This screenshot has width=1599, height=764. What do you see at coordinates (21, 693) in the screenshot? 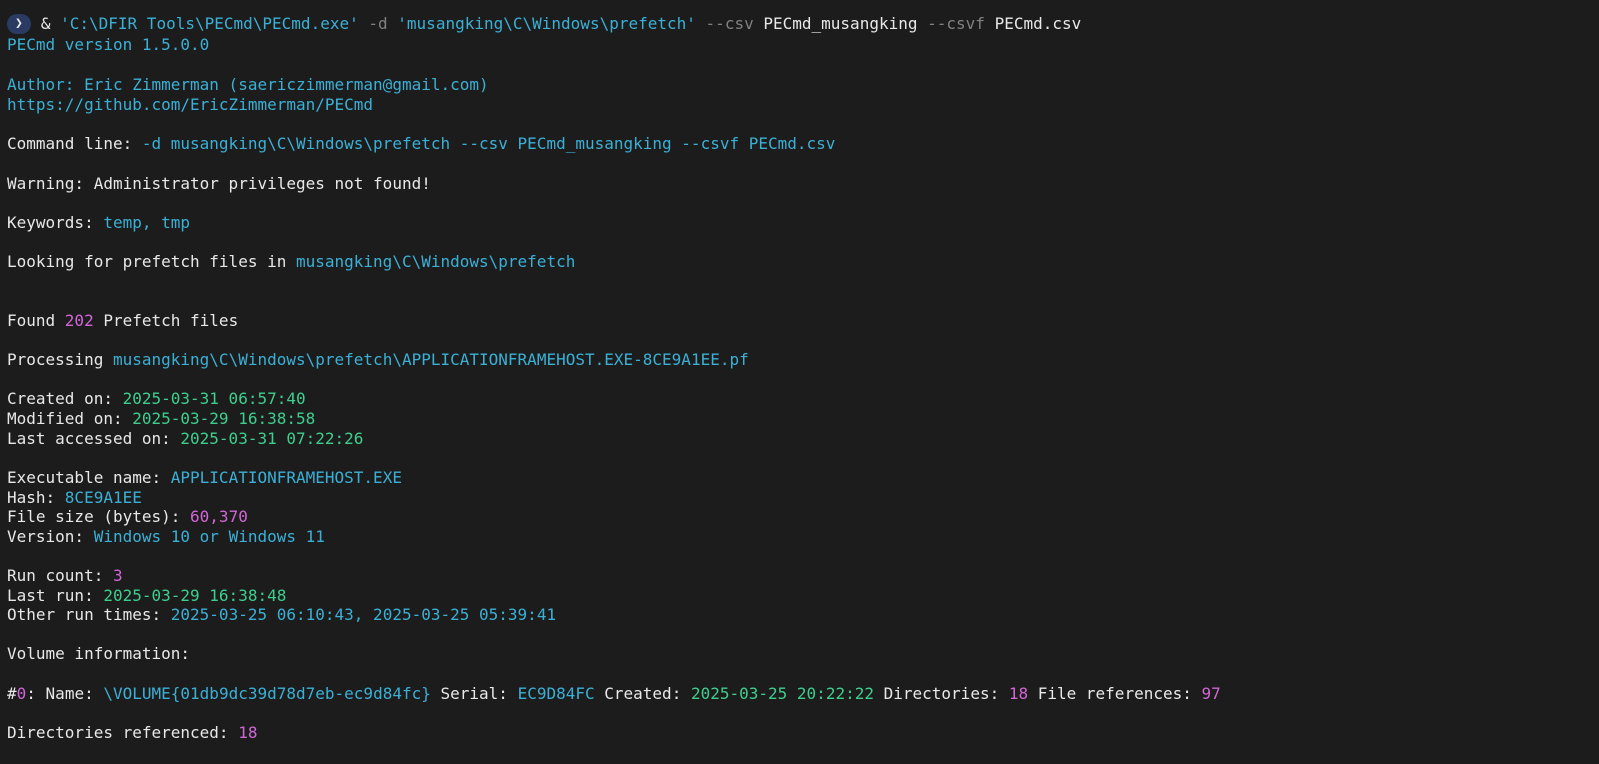
I see `volume-index: 0` at bounding box center [21, 693].